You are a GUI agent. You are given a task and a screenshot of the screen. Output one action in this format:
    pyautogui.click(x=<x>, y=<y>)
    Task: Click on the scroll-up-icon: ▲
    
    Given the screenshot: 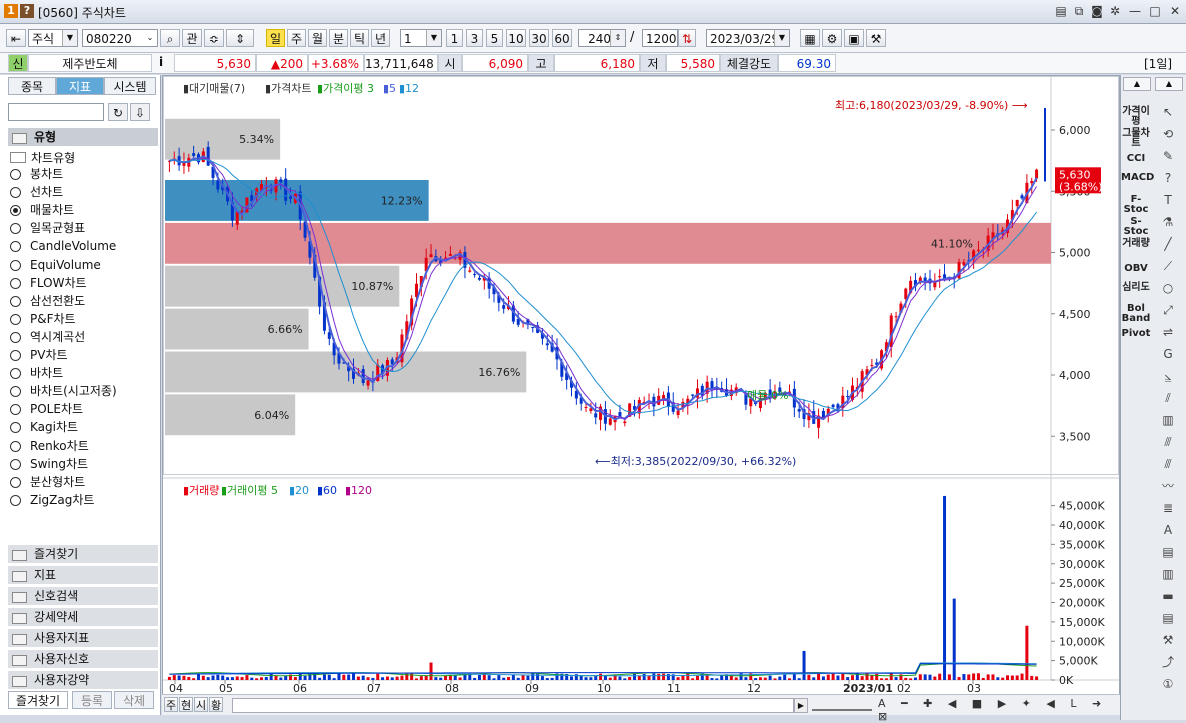 What is the action you would take?
    pyautogui.click(x=1169, y=84)
    